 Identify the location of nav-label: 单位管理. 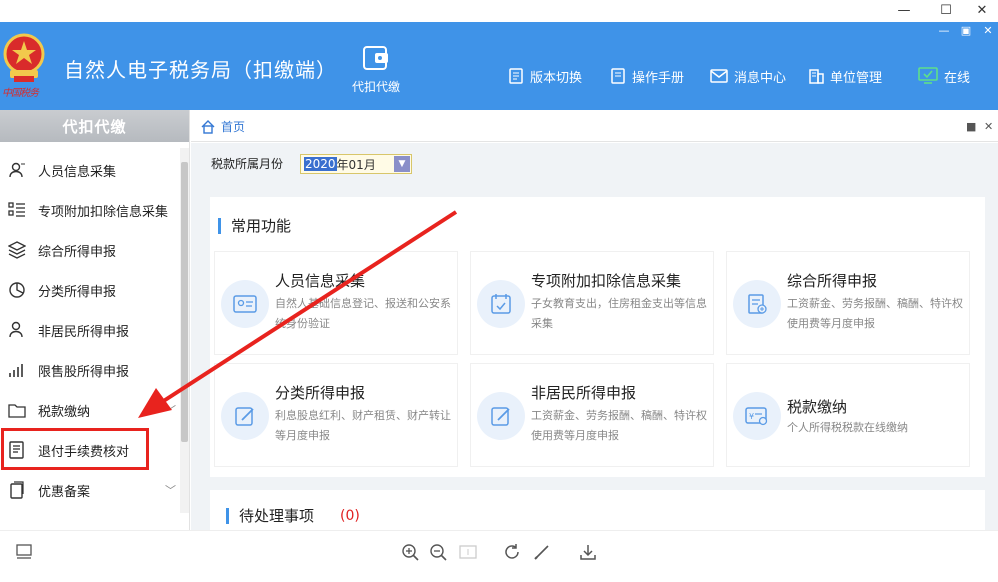
(856, 78).